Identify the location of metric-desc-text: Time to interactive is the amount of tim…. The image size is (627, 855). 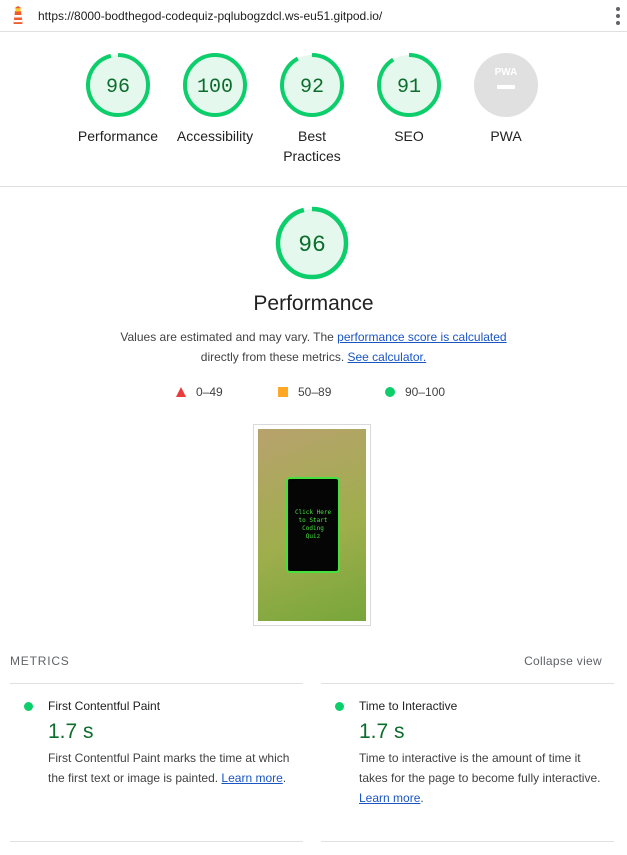
(480, 768).